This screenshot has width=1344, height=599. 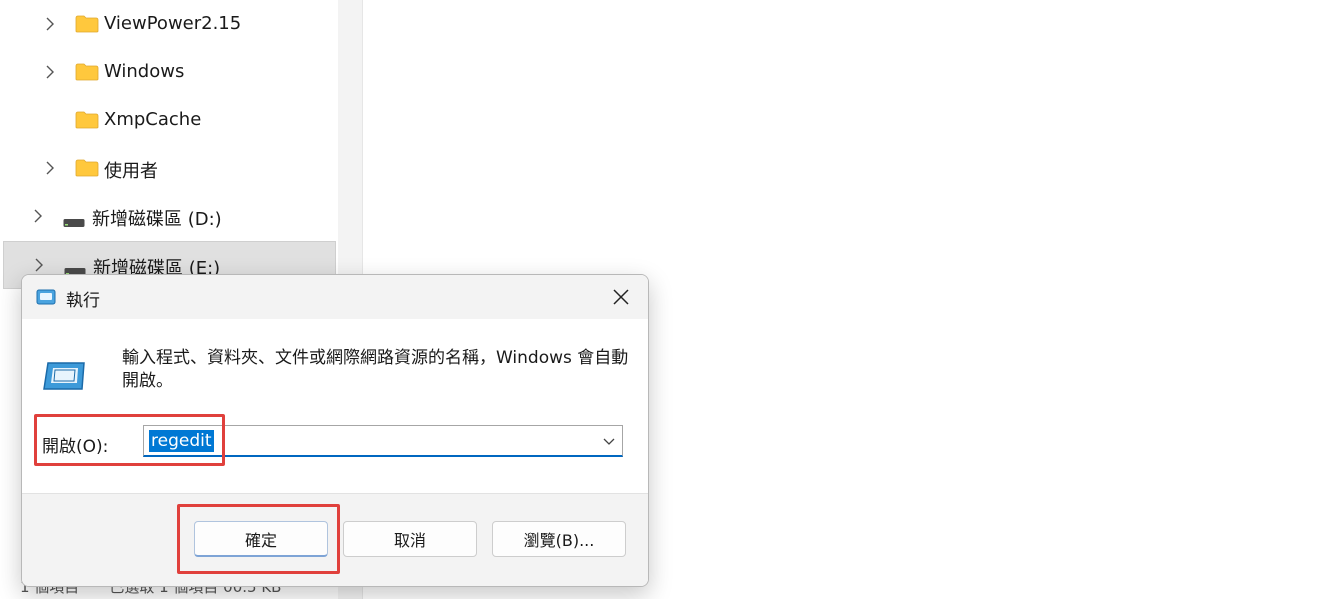 I want to click on cancel-button: 取消, so click(x=410, y=539).